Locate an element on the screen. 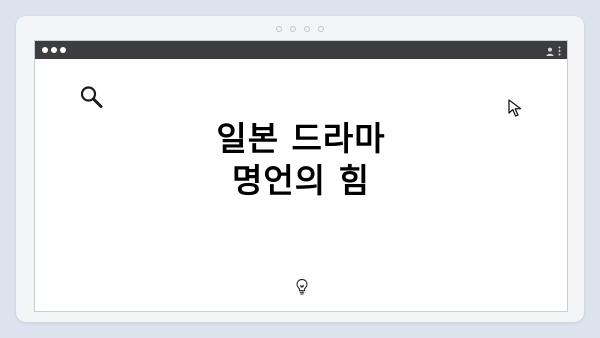  search-icon is located at coordinates (92, 99).